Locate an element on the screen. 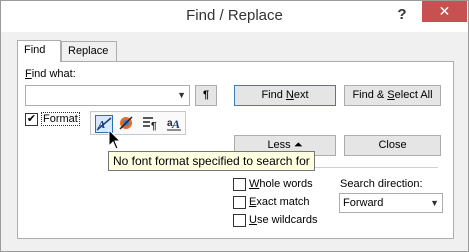 Image resolution: width=469 pixels, height=252 pixels. search-direction-value: Forward is located at coordinates (363, 203).